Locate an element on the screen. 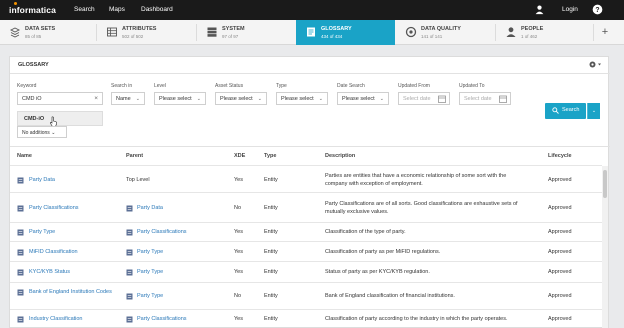  glossary-icon is located at coordinates (311, 32).